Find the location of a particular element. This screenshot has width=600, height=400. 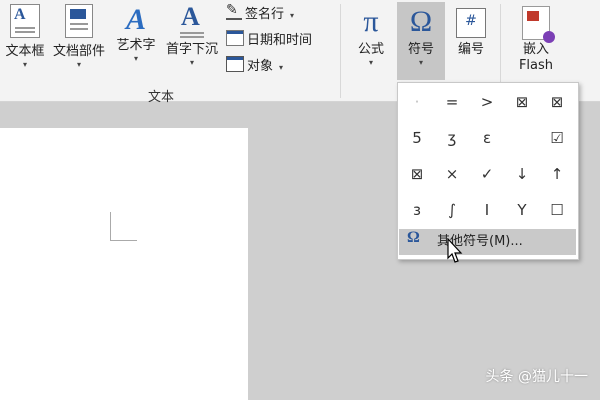

equation-button: π 公式 ▾ is located at coordinates (371, 35).